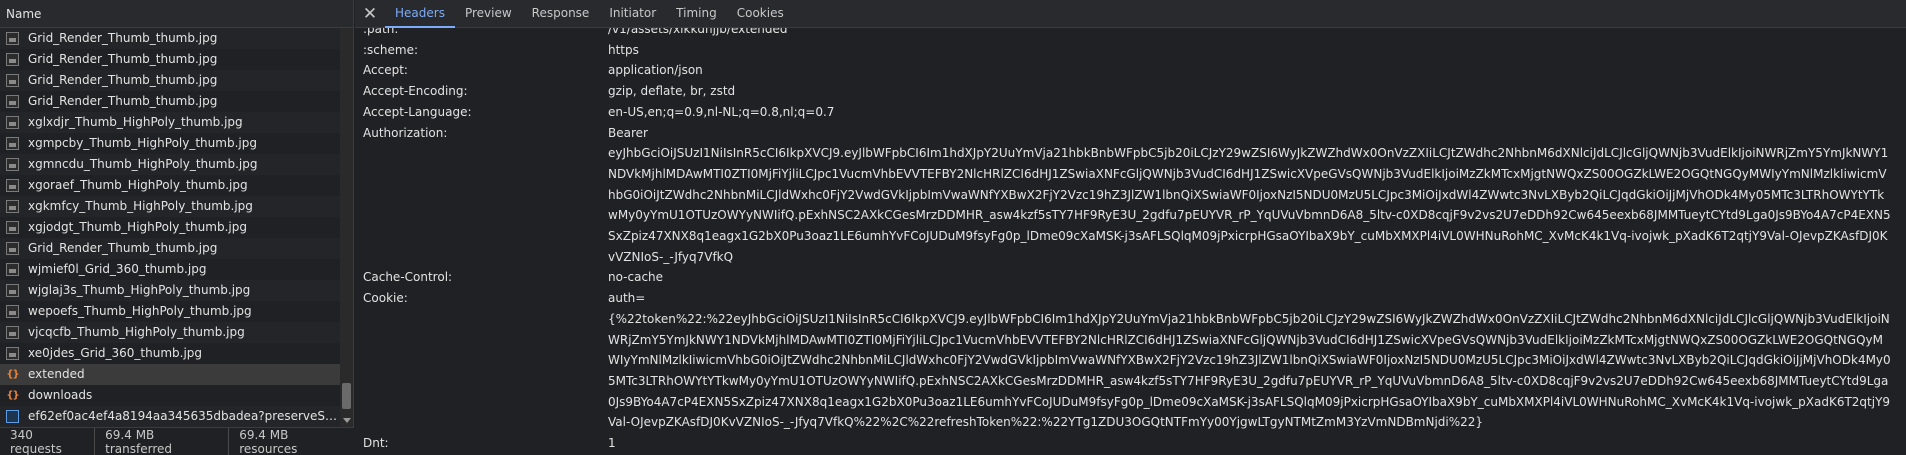 The width and height of the screenshot is (1906, 455). Describe the element at coordinates (48, 441) in the screenshot. I see `request-count: 340 requests` at that location.